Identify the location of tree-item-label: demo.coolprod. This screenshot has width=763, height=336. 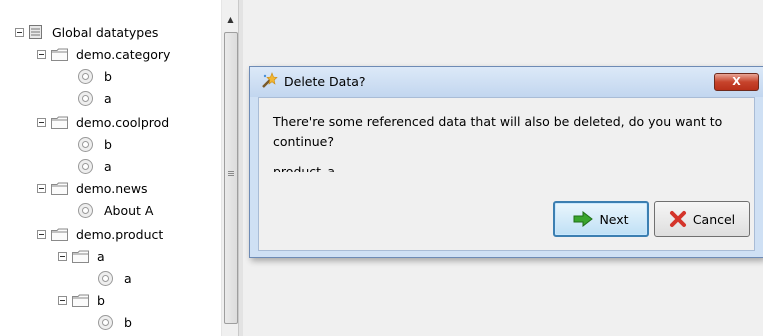
(123, 122).